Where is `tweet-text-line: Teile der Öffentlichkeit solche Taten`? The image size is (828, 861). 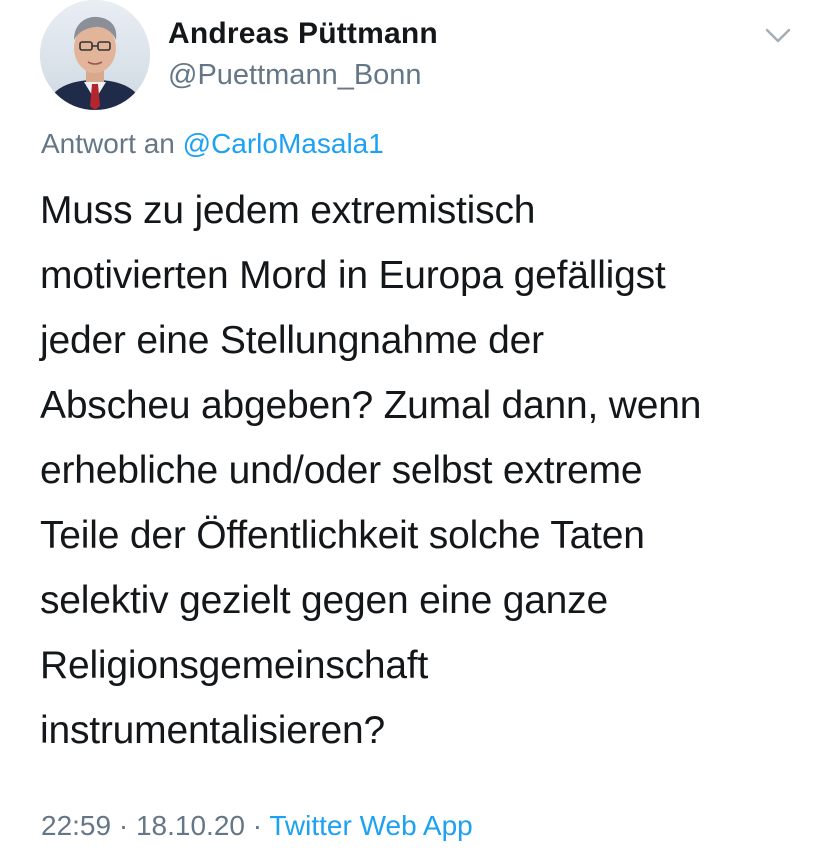 tweet-text-line: Teile der Öffentlichkeit solche Taten is located at coordinates (342, 535).